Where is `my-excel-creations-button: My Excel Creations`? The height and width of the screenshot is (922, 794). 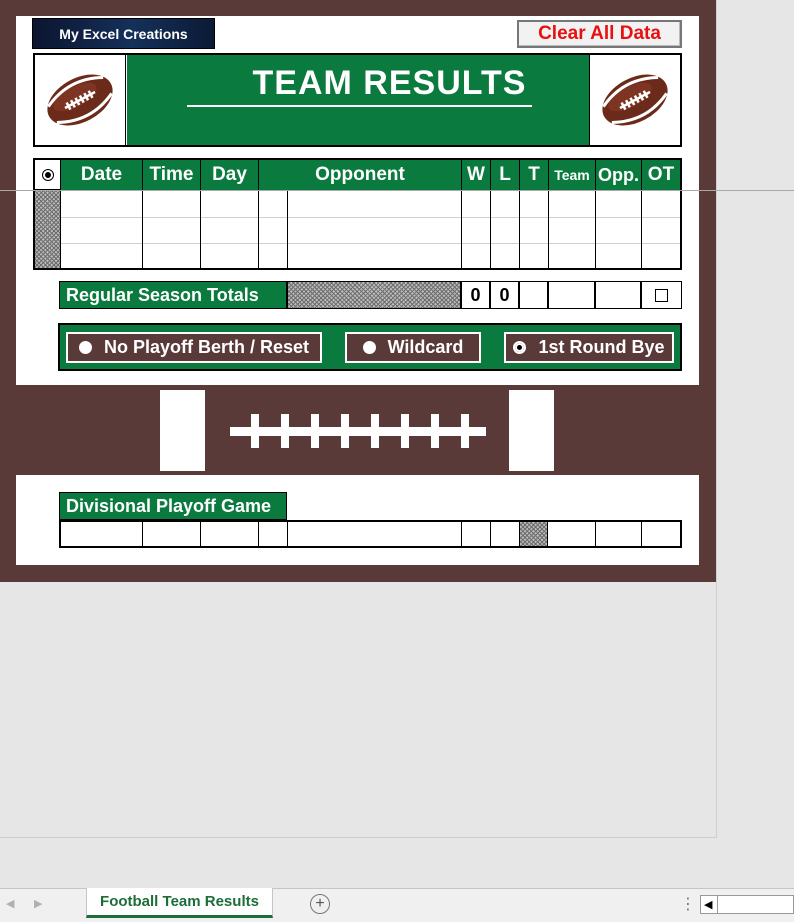 my-excel-creations-button: My Excel Creations is located at coordinates (123, 33).